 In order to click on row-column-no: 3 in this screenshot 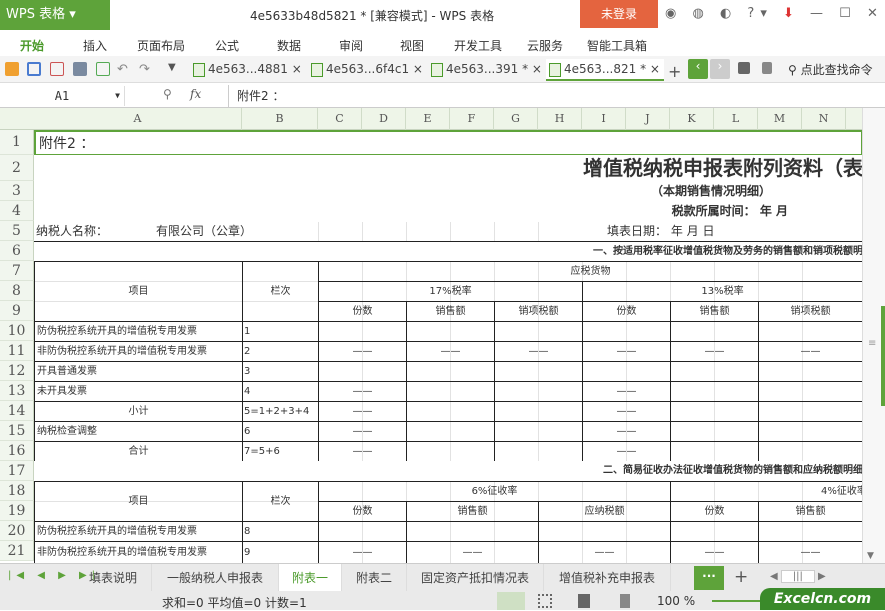, I will do `click(280, 371)`.